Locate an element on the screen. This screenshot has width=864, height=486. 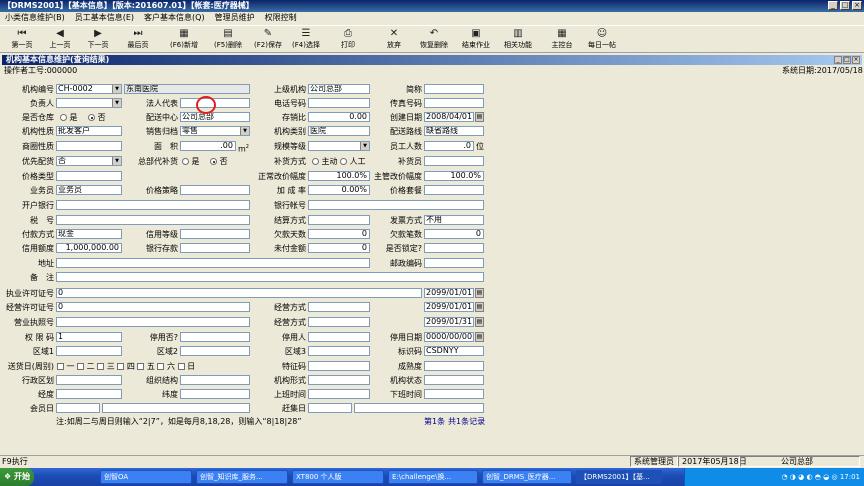
short-name-field is located at coordinates (454, 89).